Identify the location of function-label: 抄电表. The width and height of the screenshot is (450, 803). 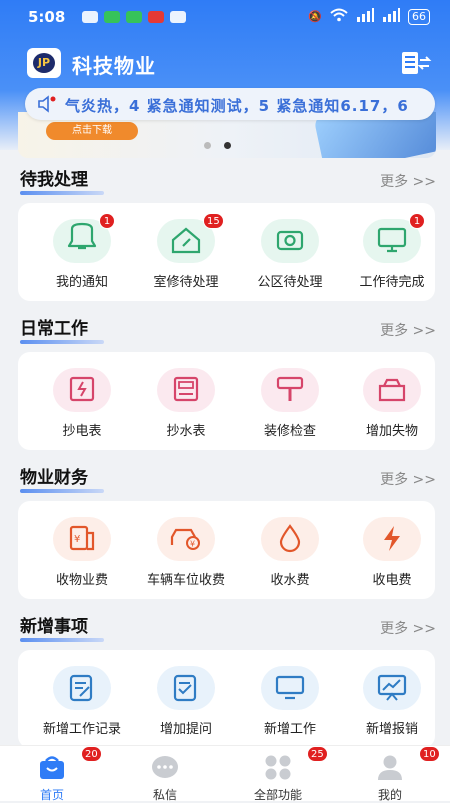
(82, 431).